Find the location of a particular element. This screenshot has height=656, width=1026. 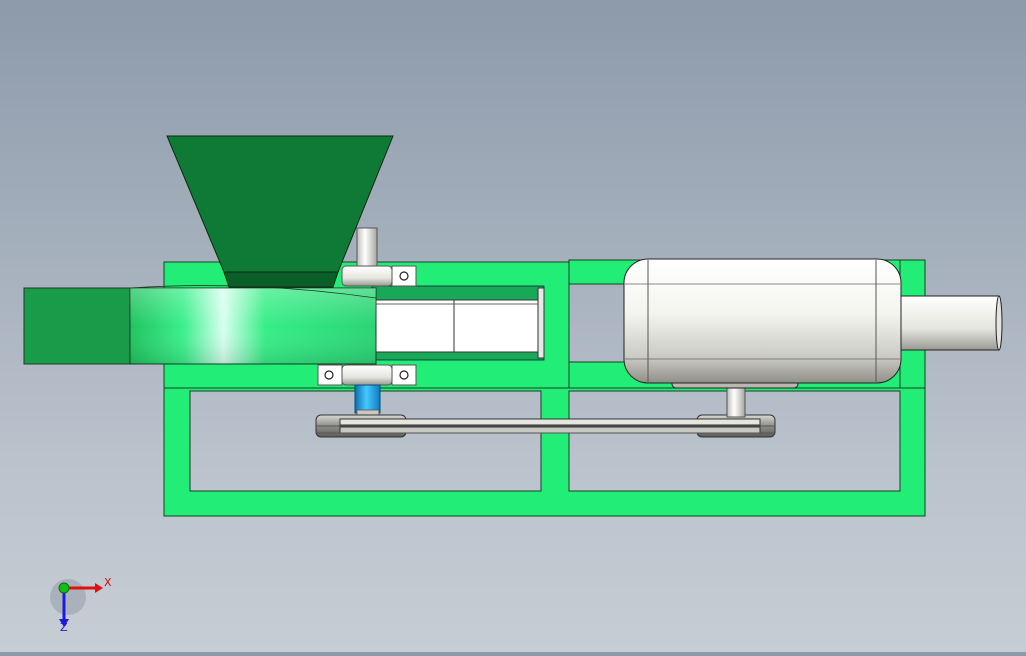

coordinate-triad: X Z is located at coordinates (81, 605).